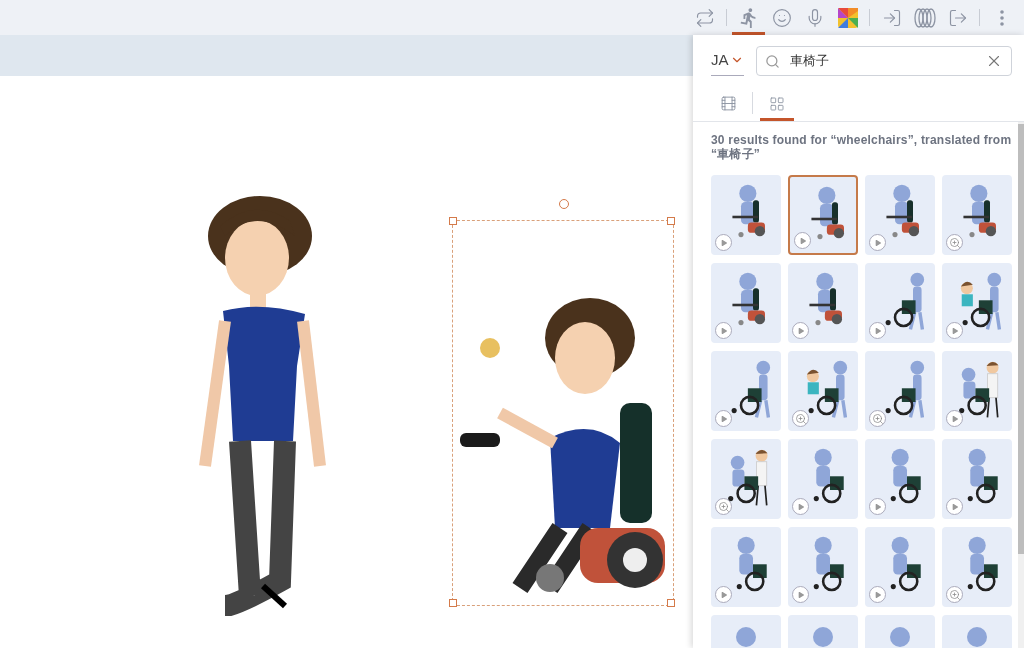 This screenshot has height=648, width=1024. I want to click on film-icon, so click(728, 103).